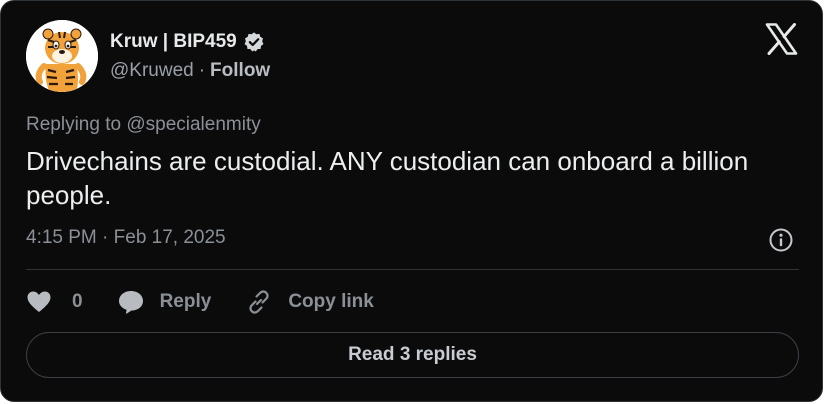 This screenshot has height=404, width=825. What do you see at coordinates (331, 301) in the screenshot?
I see `copy-link-label: Copy link` at bounding box center [331, 301].